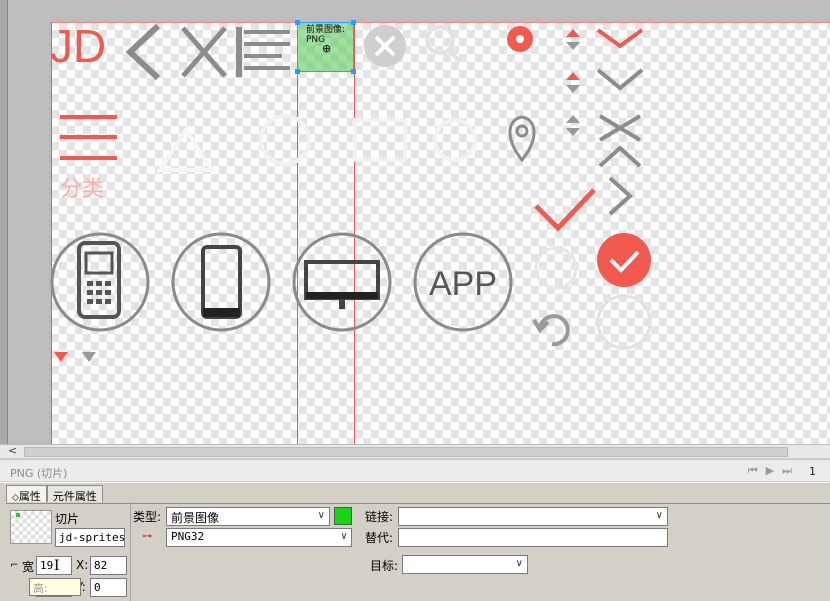 Image resolution: width=830 pixels, height=601 pixels. What do you see at coordinates (147, 517) in the screenshot?
I see `type-label: 类型:` at bounding box center [147, 517].